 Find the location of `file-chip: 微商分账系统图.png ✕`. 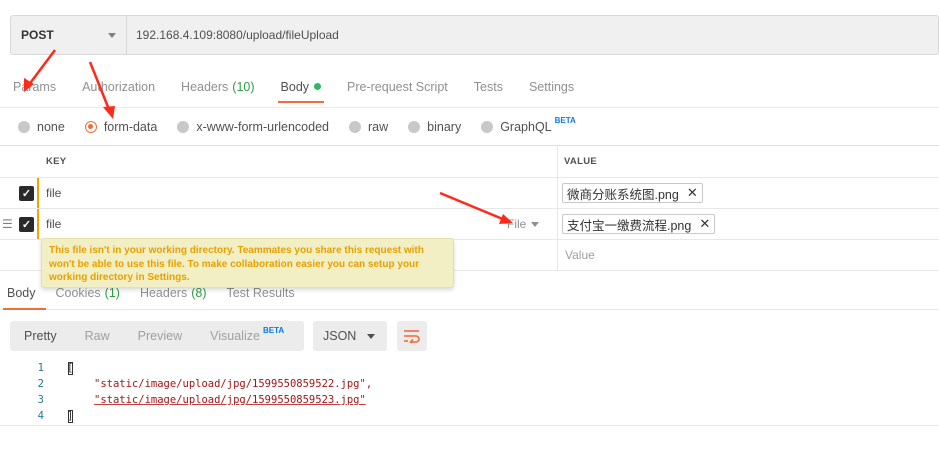

file-chip: 微商分账系统图.png ✕ is located at coordinates (632, 193).